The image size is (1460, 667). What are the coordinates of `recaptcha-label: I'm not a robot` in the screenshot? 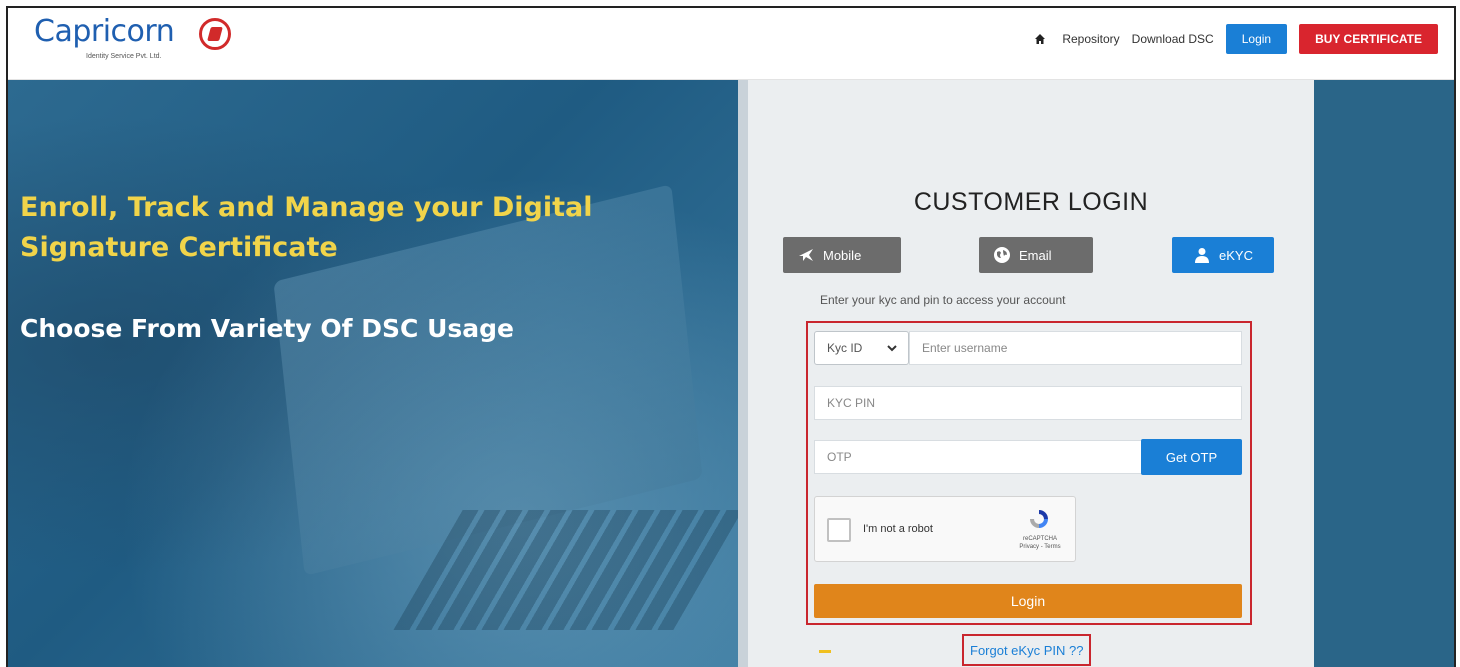 It's located at (898, 529).